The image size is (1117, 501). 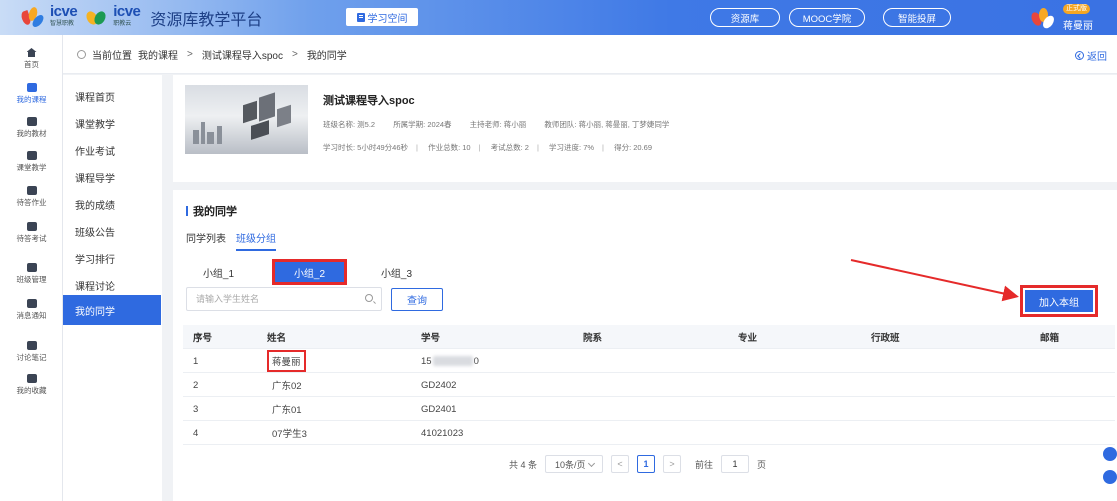 What do you see at coordinates (307, 361) in the screenshot?
I see `row-name-cell: 蒋曼丽` at bounding box center [307, 361].